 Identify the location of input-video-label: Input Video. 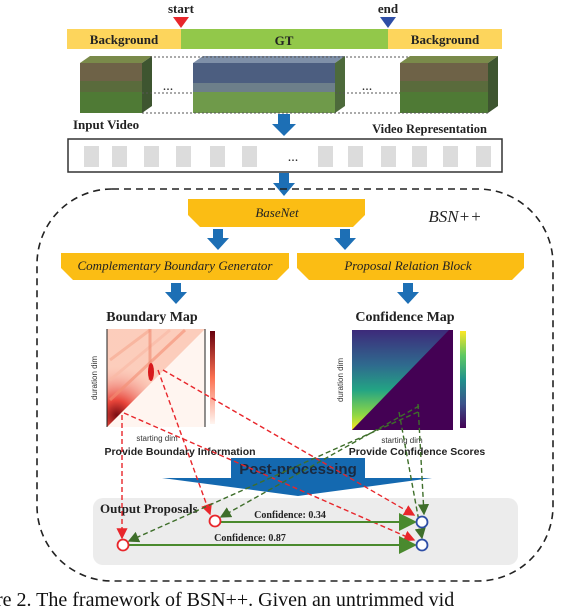
(106, 124).